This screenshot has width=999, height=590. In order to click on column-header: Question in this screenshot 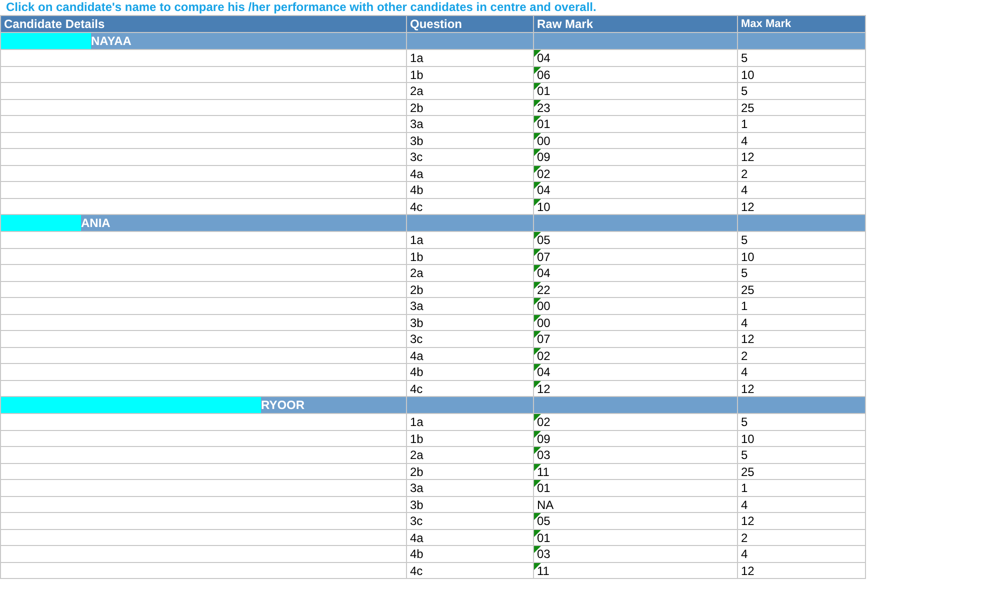, I will do `click(470, 24)`.